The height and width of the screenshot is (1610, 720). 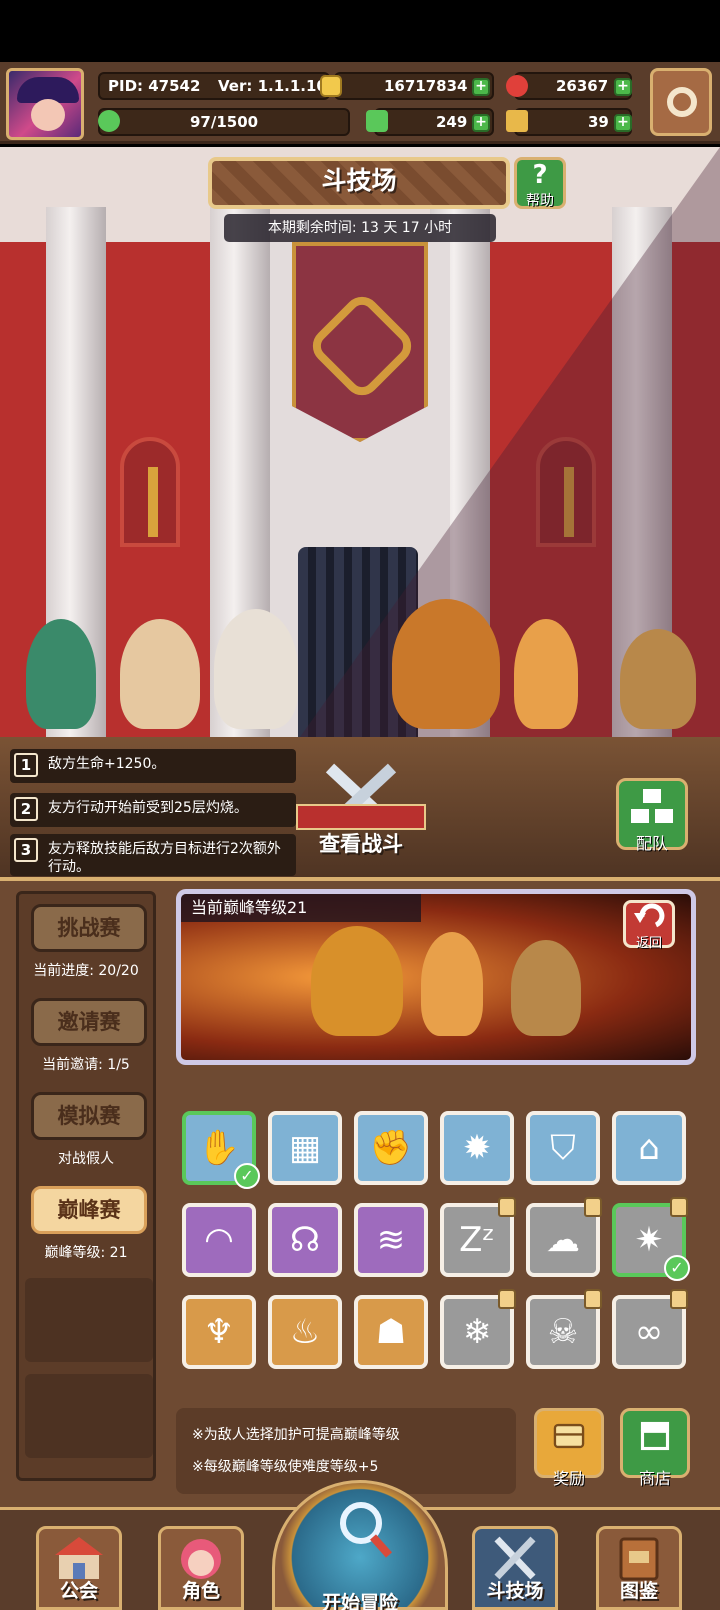 What do you see at coordinates (86, 1065) in the screenshot?
I see `invite-progress: 当前邀请: 1/5` at bounding box center [86, 1065].